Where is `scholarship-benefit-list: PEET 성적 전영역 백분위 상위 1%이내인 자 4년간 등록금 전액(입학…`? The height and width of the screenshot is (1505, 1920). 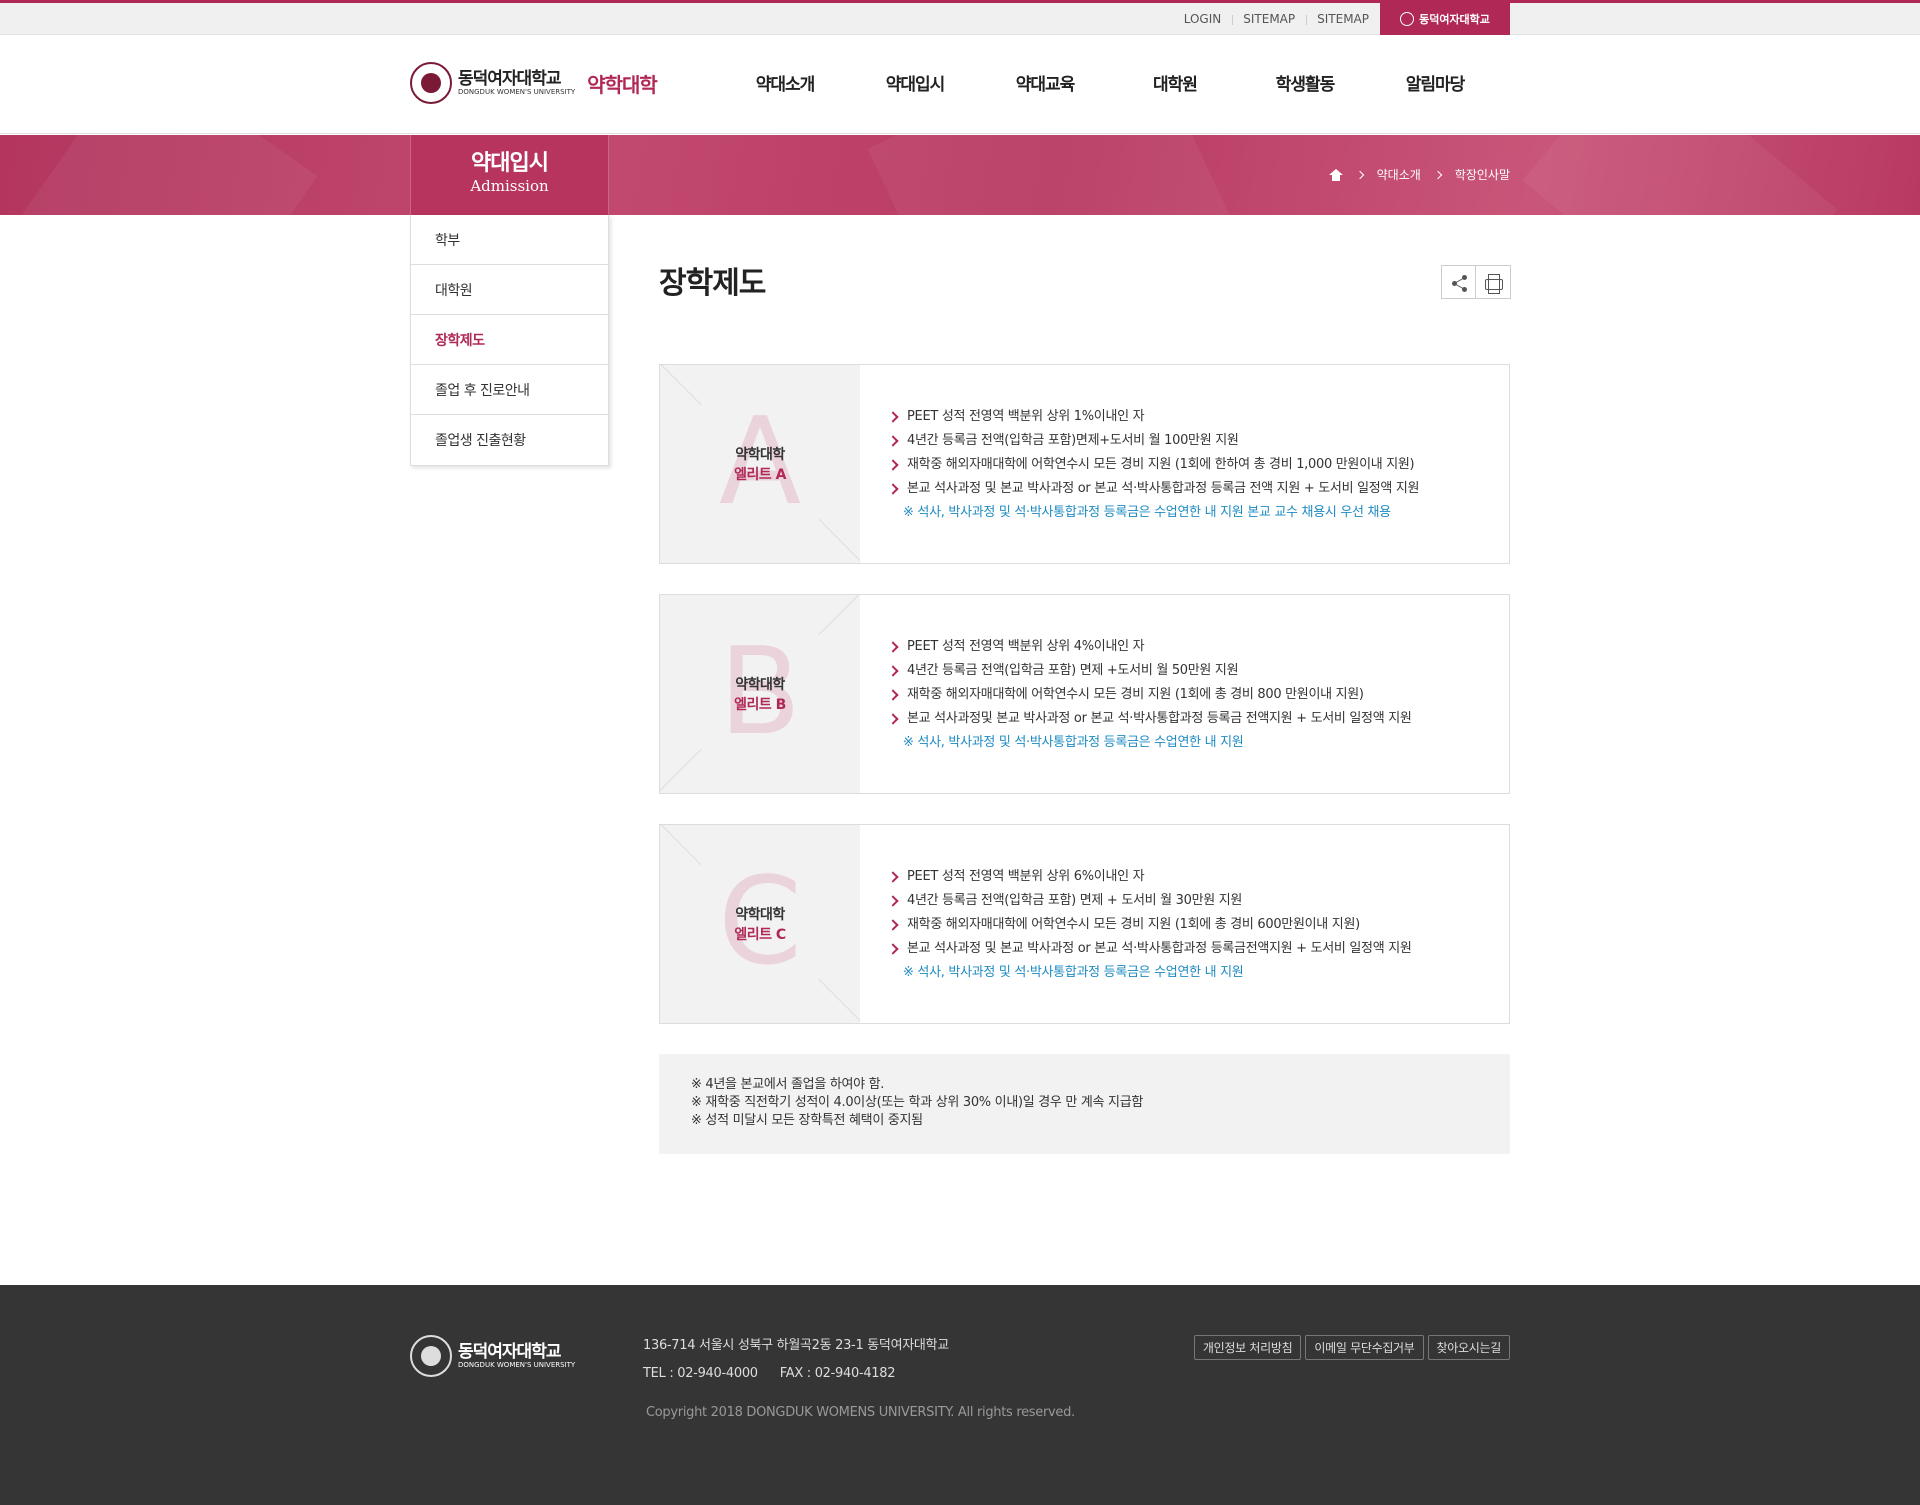
scholarship-benefit-list: PEET 성적 전영역 백분위 상위 1%이내인 자 4년간 등록금 전액(입학… is located at coordinates (1153, 465).